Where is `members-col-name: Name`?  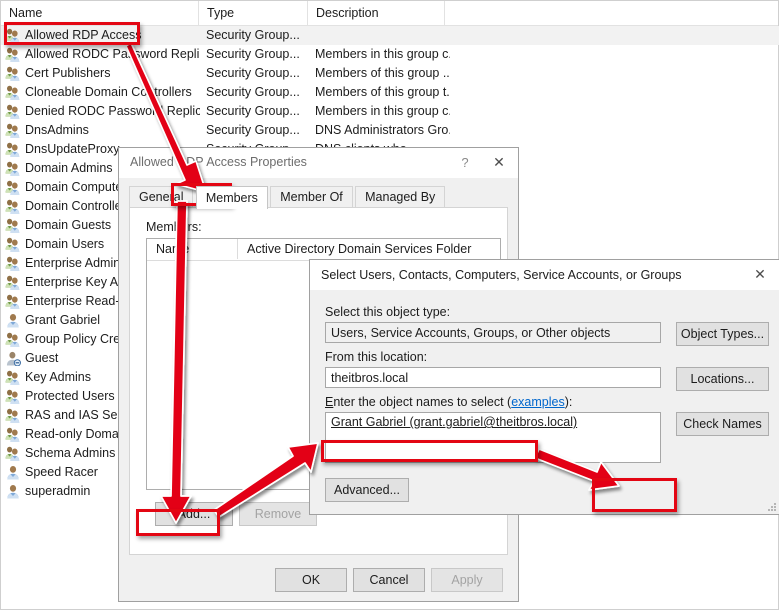
members-col-name: Name is located at coordinates (192, 249).